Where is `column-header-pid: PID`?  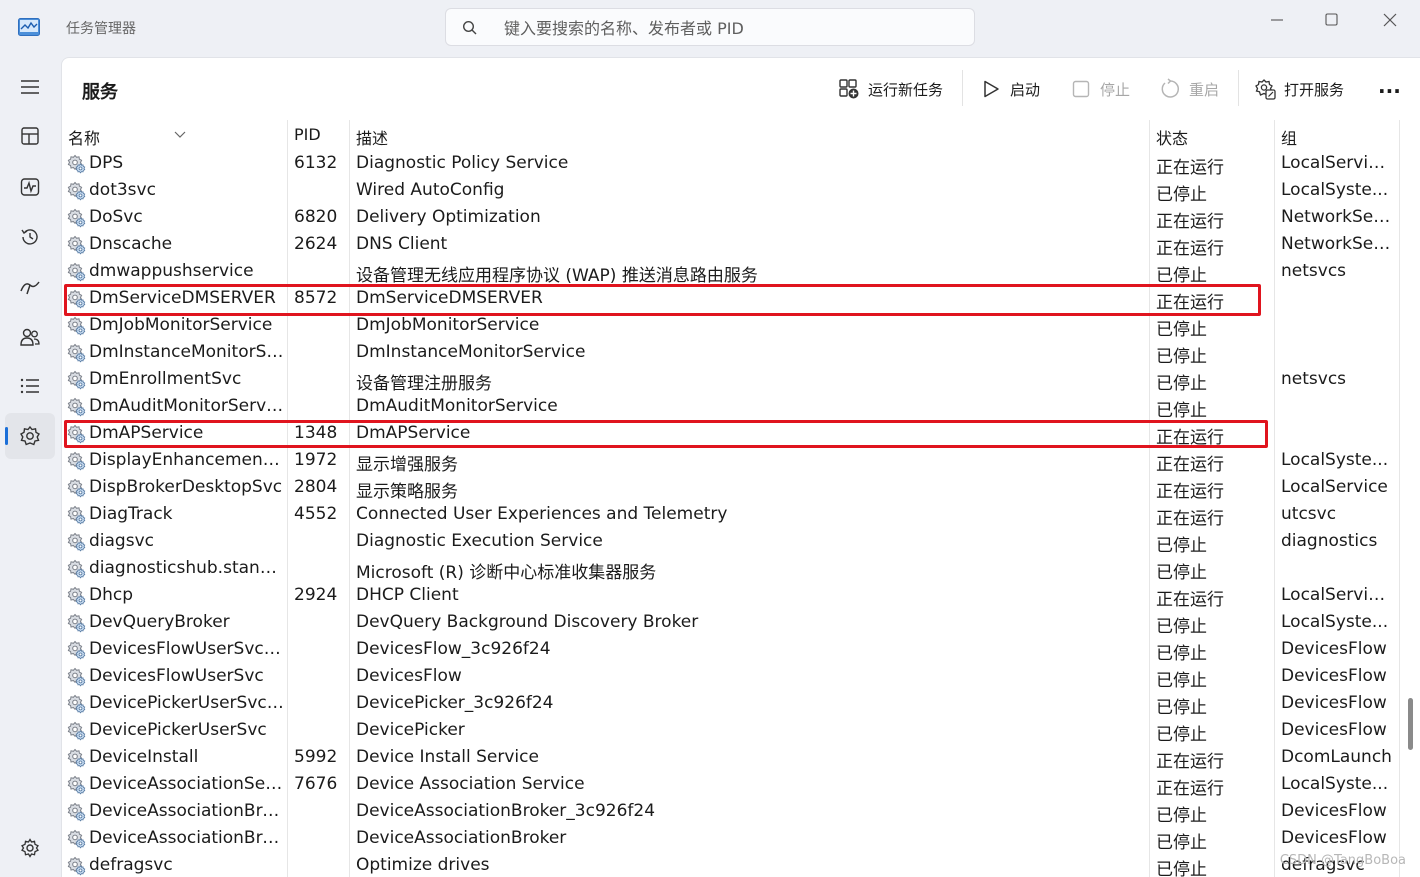 column-header-pid: PID is located at coordinates (307, 134).